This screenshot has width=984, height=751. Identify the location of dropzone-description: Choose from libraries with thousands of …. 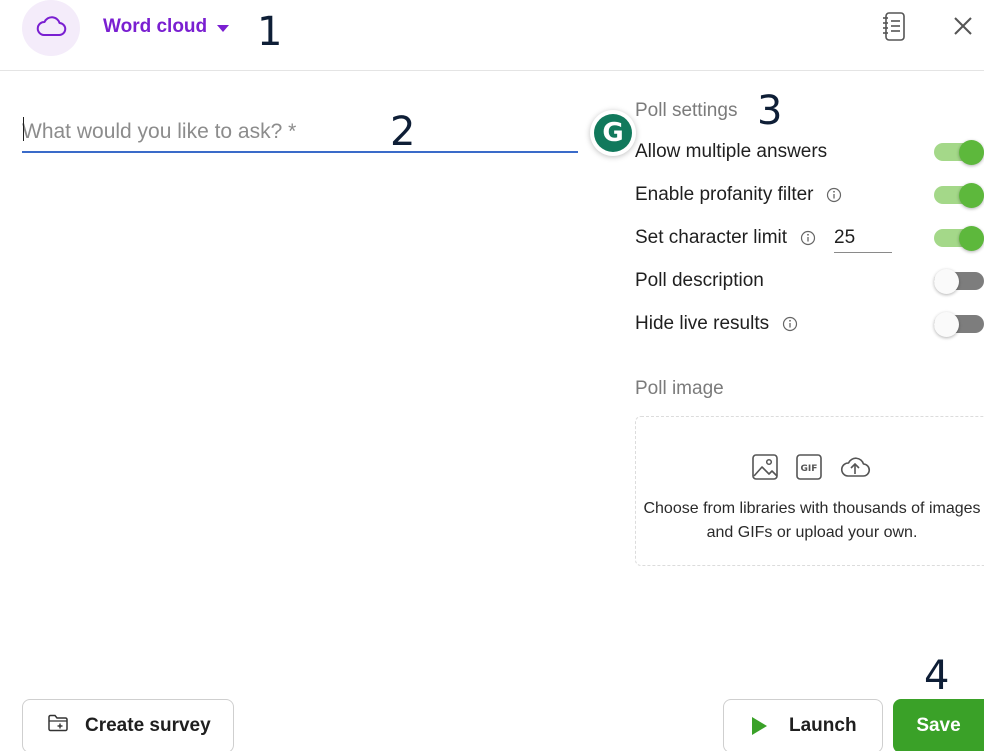
(812, 520).